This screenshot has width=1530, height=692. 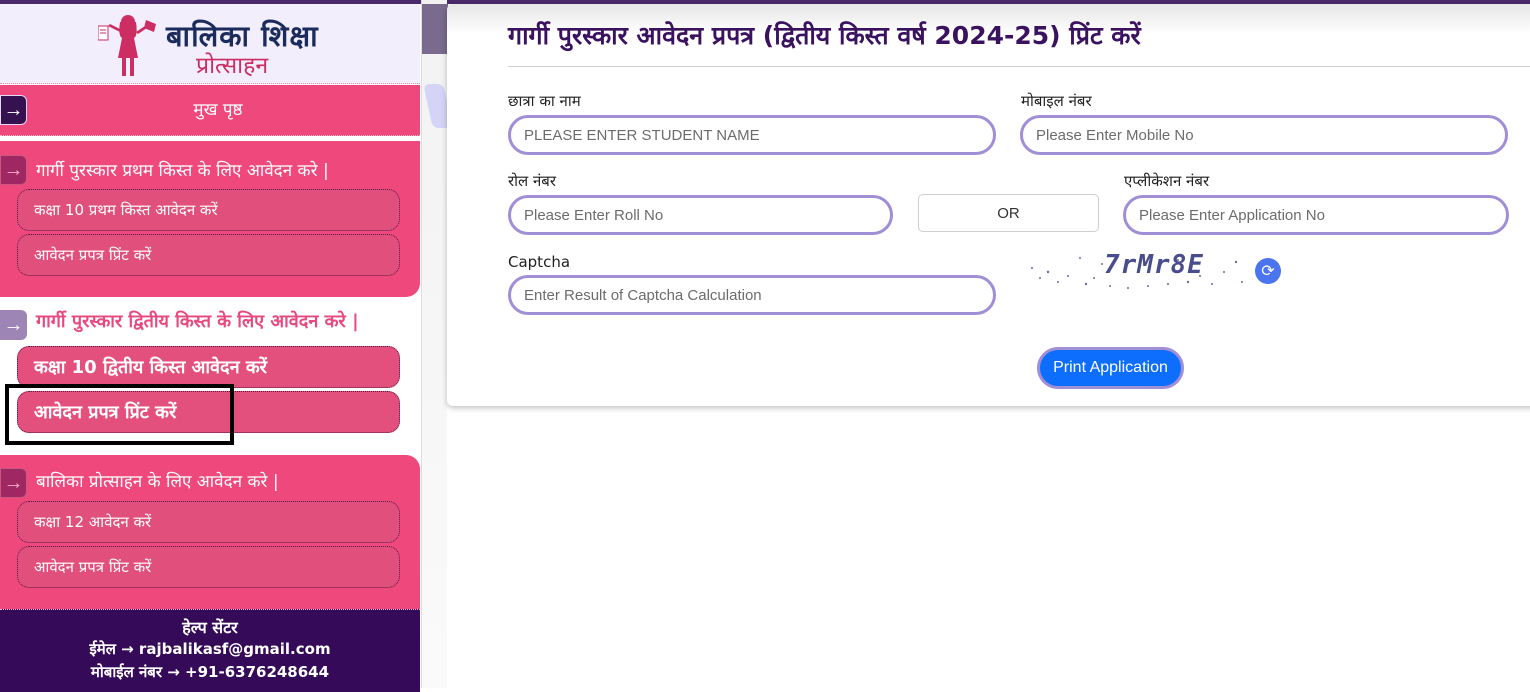 What do you see at coordinates (208, 412) in the screenshot?
I see `sidebar-item-second-print: आवेदन प्रपत्र प्रिंट करें` at bounding box center [208, 412].